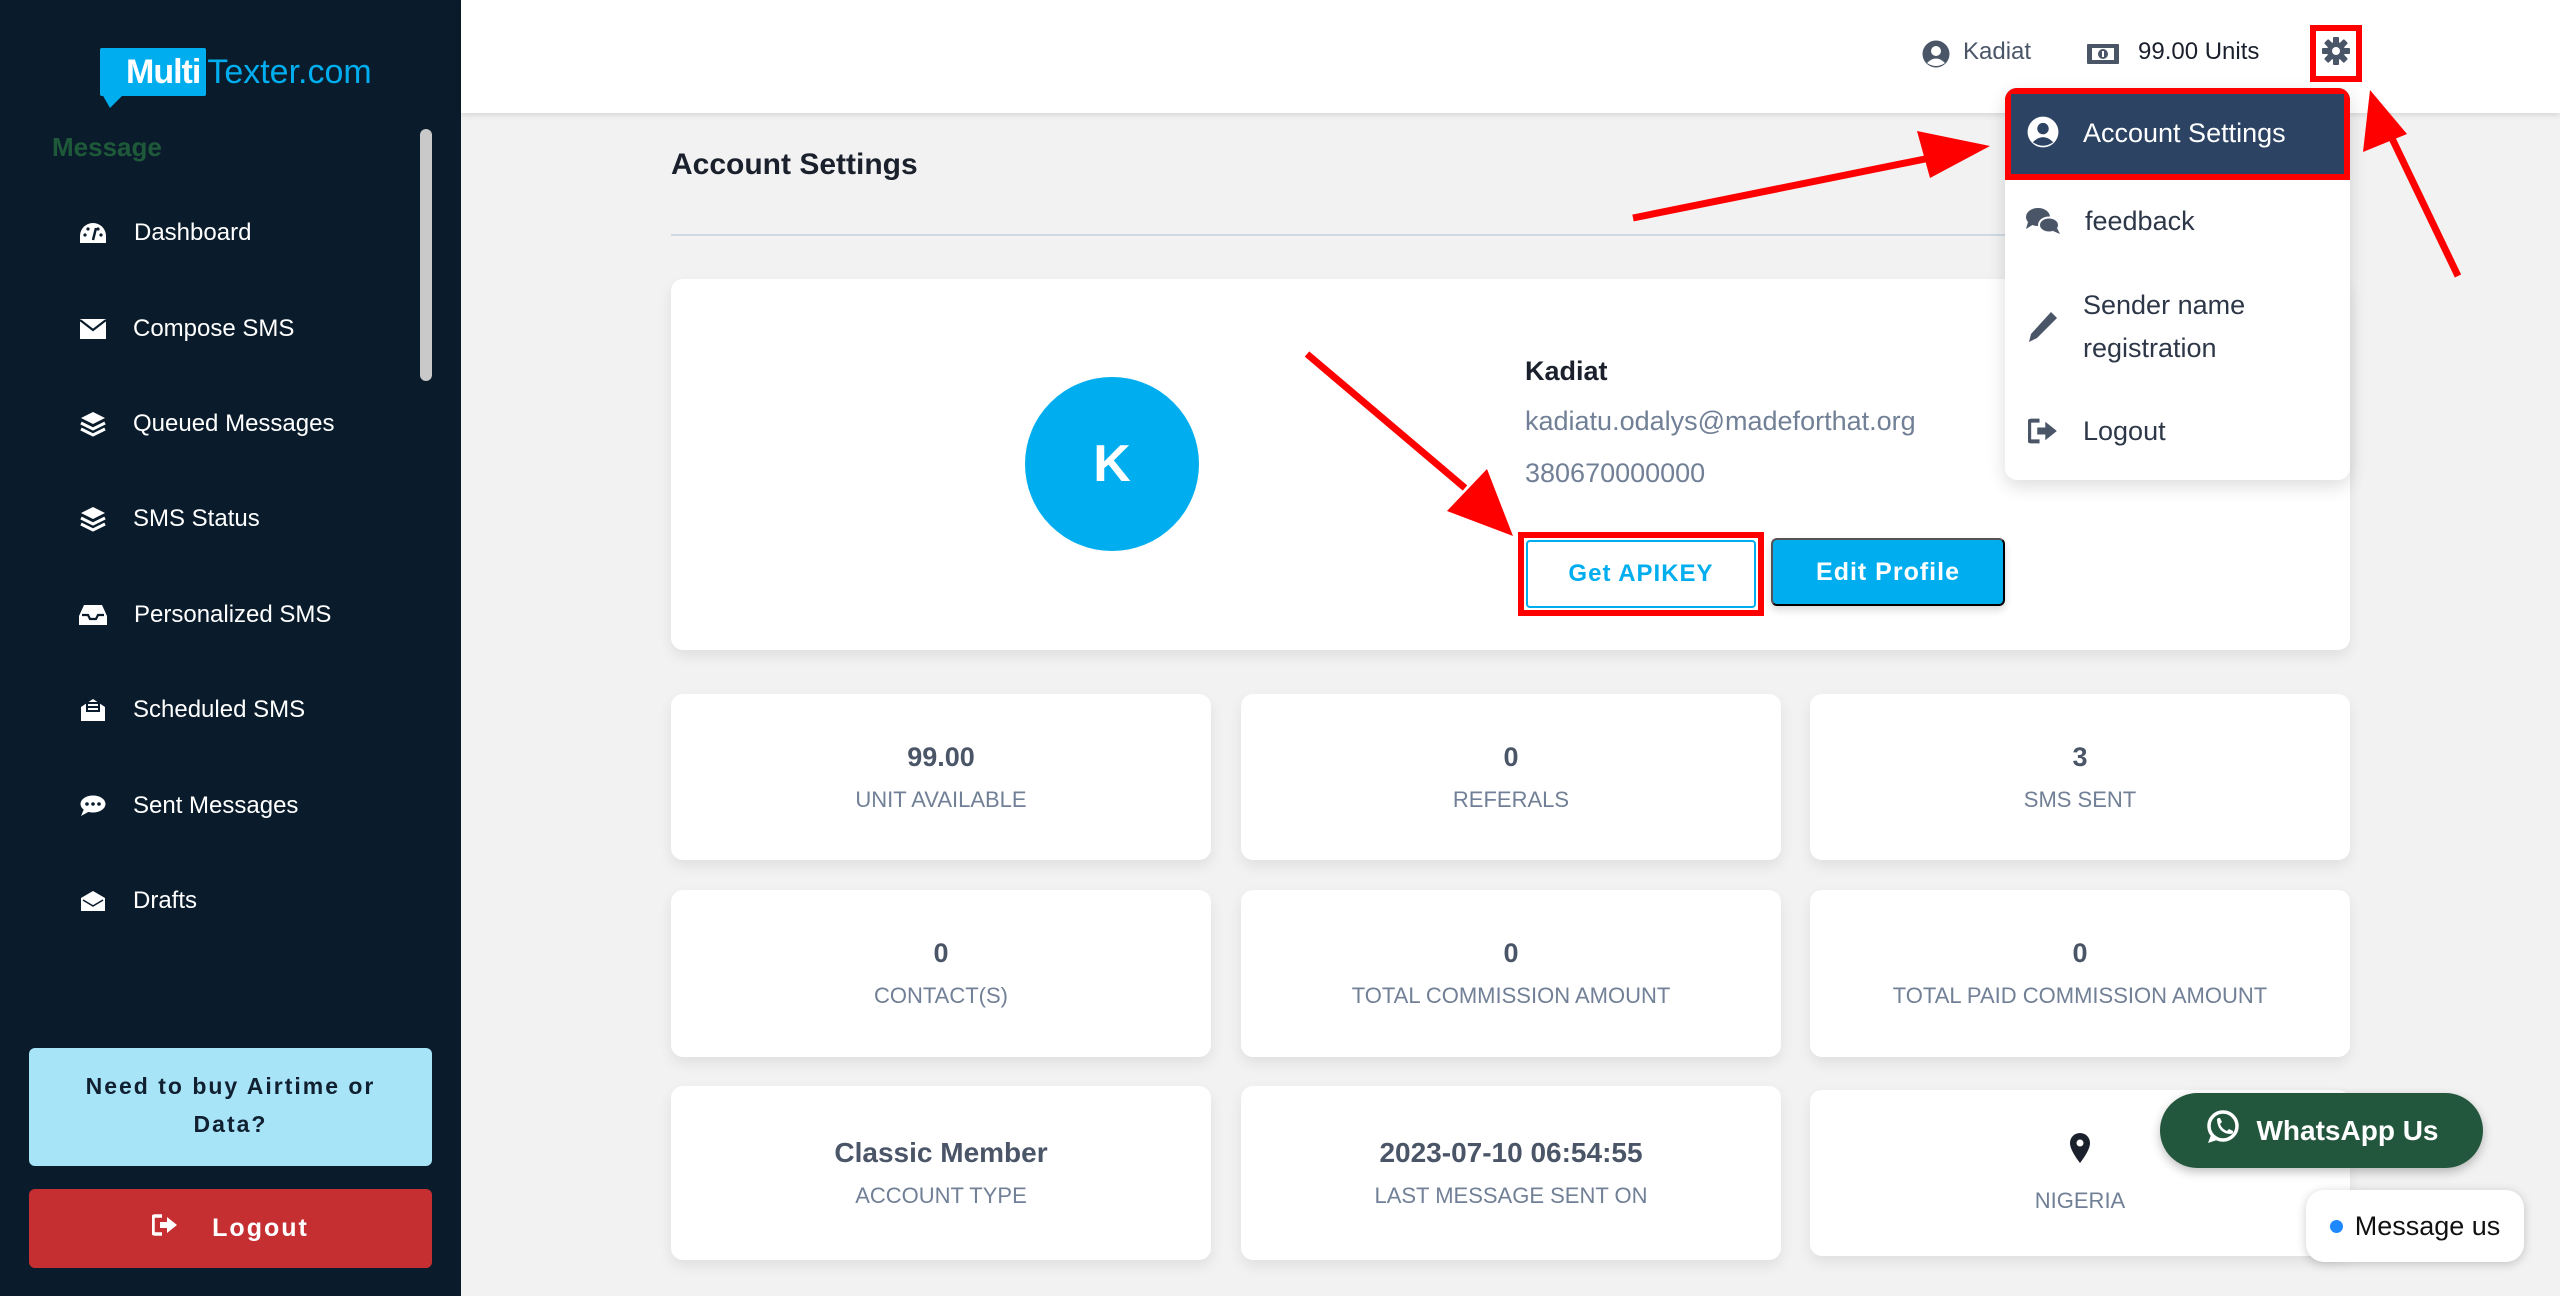 The image size is (2560, 1296). Describe the element at coordinates (2080, 799) in the screenshot. I see `stat-label: SMS SENT` at that location.